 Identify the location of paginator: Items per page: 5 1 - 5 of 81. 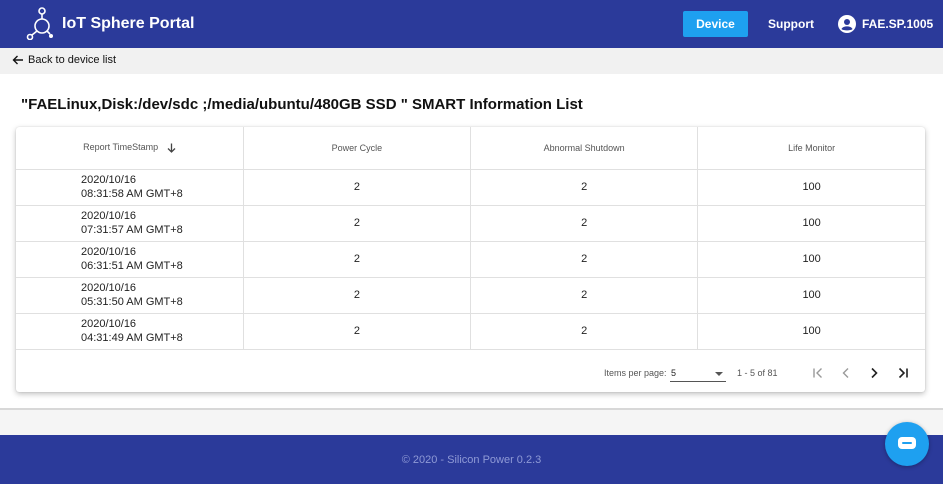
(470, 372).